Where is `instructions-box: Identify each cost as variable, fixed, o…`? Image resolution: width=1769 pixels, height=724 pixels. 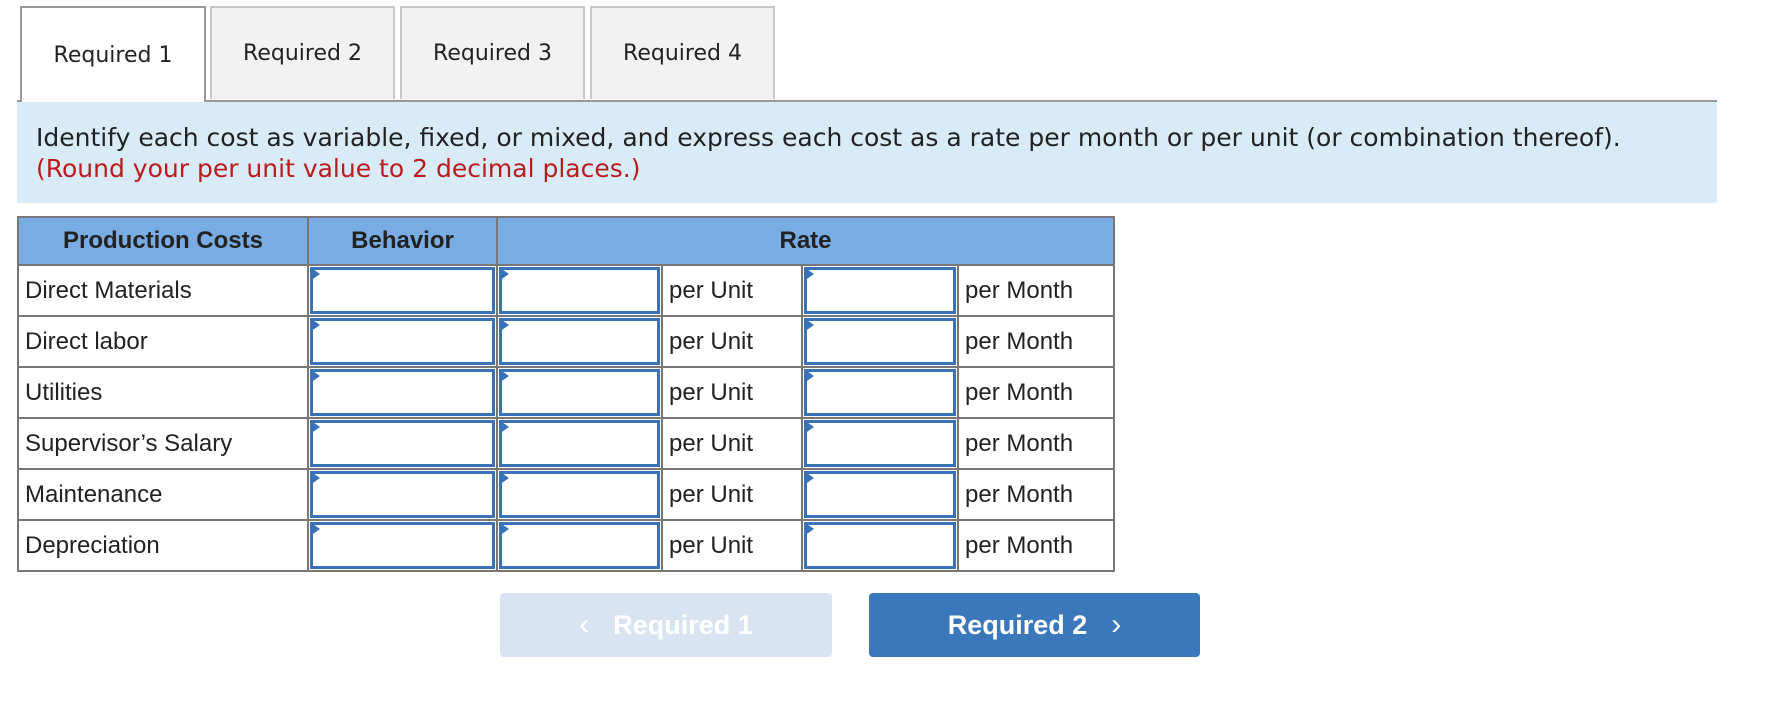
instructions-box: Identify each cost as variable, fixed, o… is located at coordinates (867, 152).